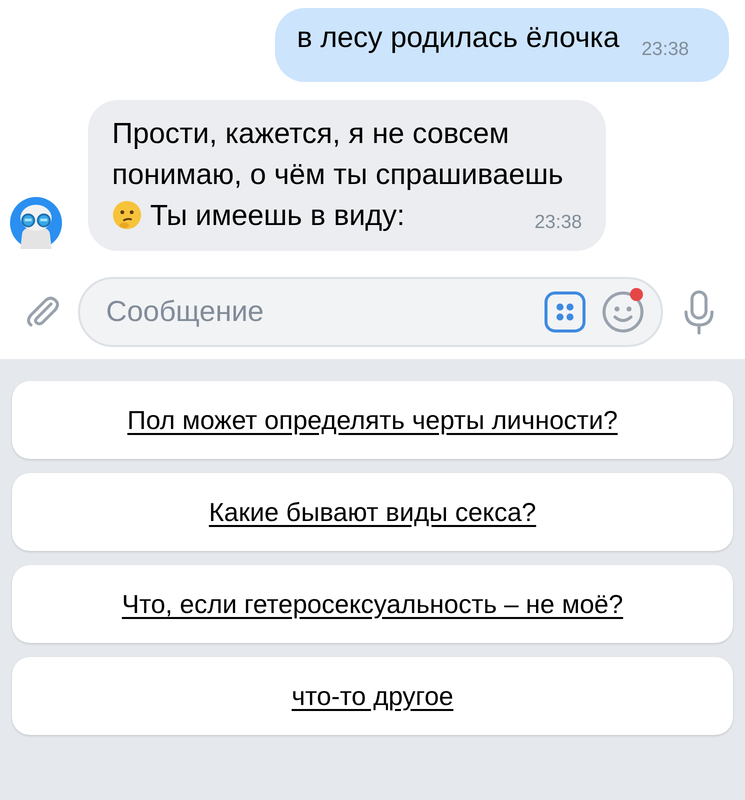  I want to click on thinking-face-icon, so click(127, 215).